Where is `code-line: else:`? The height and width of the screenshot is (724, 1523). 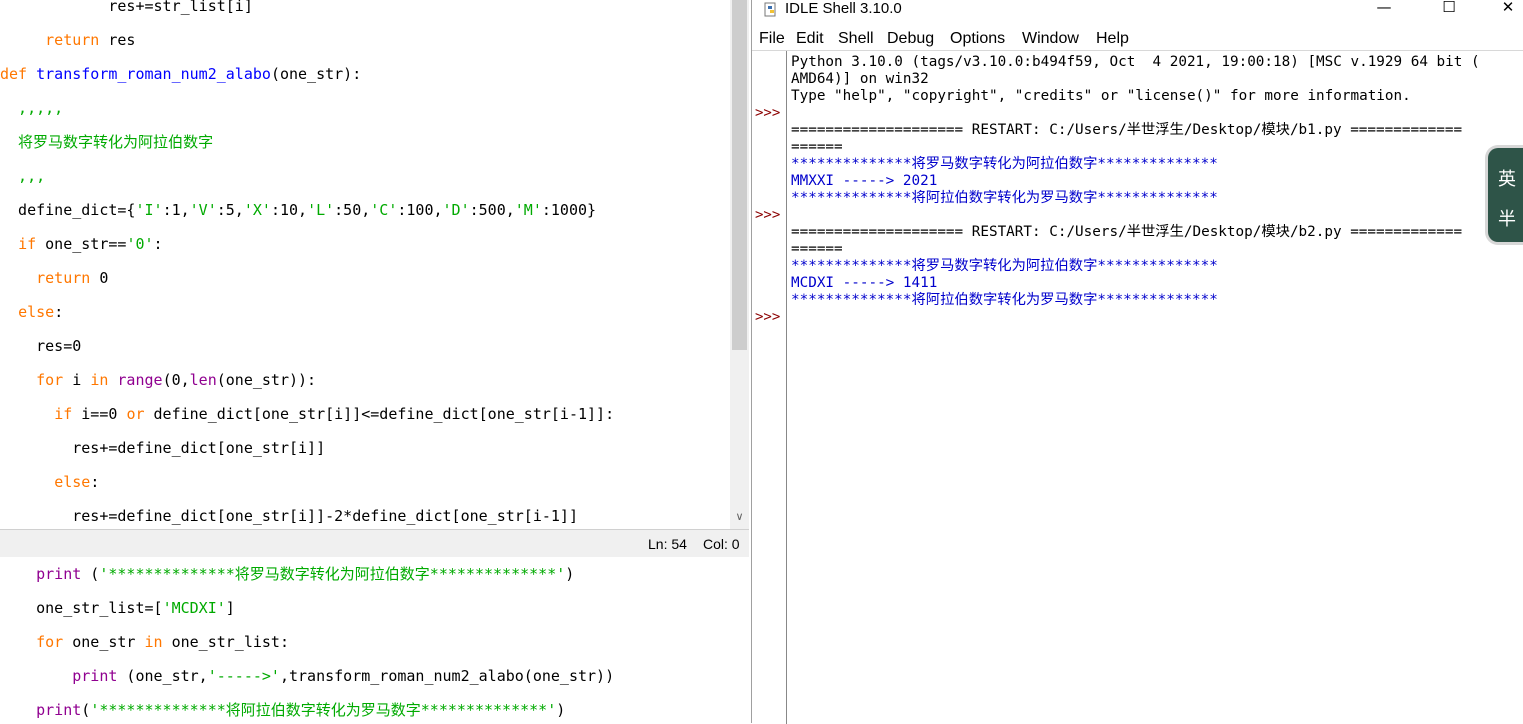
code-line: else: is located at coordinates (31, 312).